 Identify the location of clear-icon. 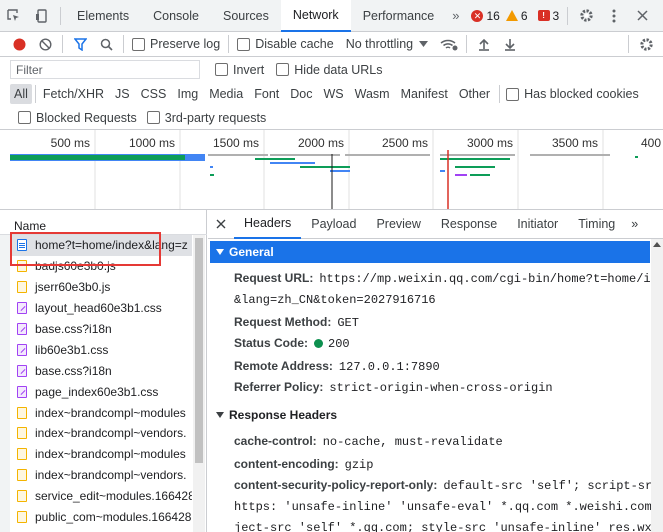
(45, 44).